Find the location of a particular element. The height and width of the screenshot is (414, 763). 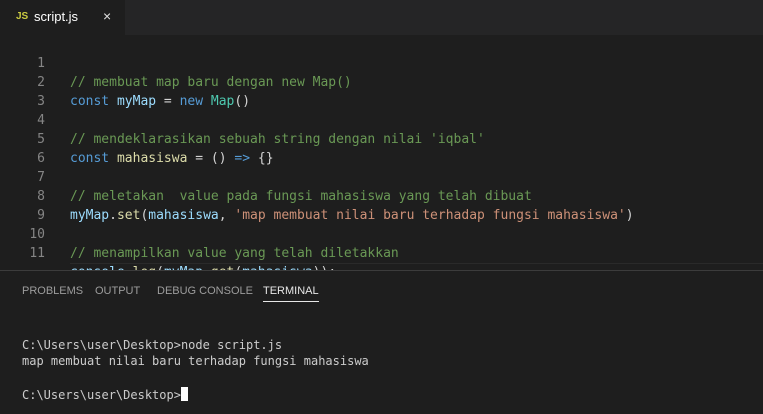

code-line: 2 const myMap = new Map() is located at coordinates (381, 81).